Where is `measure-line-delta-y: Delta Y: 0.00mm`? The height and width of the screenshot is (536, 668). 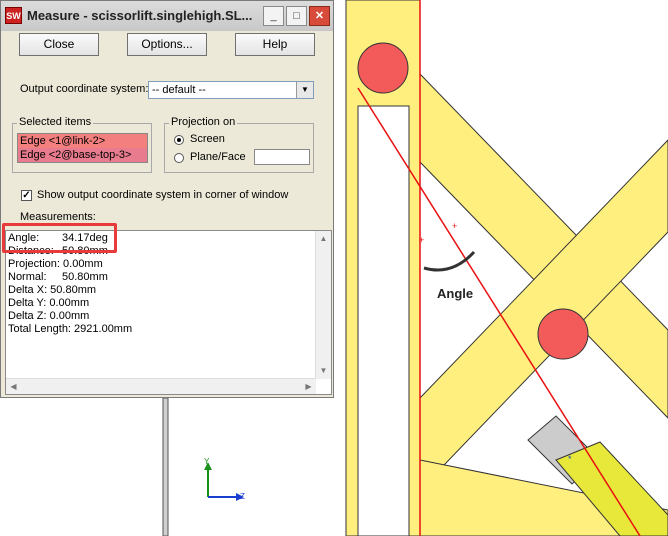
measure-line-delta-y: Delta Y: 0.00mm is located at coordinates (49, 303).